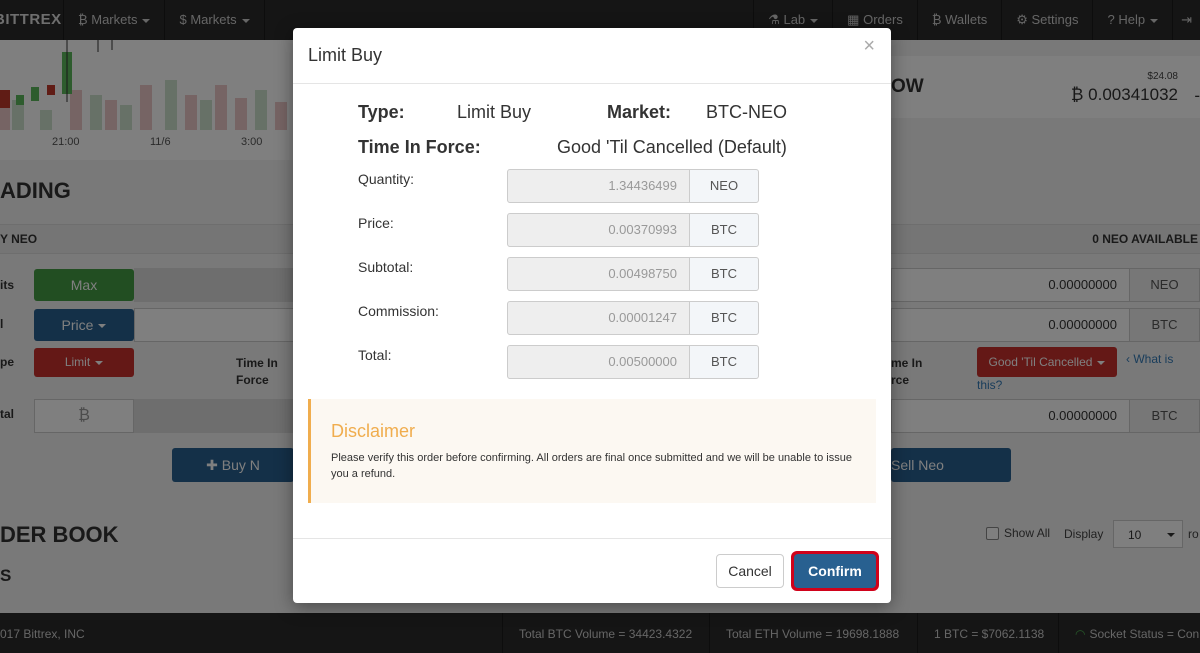 The image size is (1200, 653). Describe the element at coordinates (381, 112) in the screenshot. I see `type-label: Type:` at that location.